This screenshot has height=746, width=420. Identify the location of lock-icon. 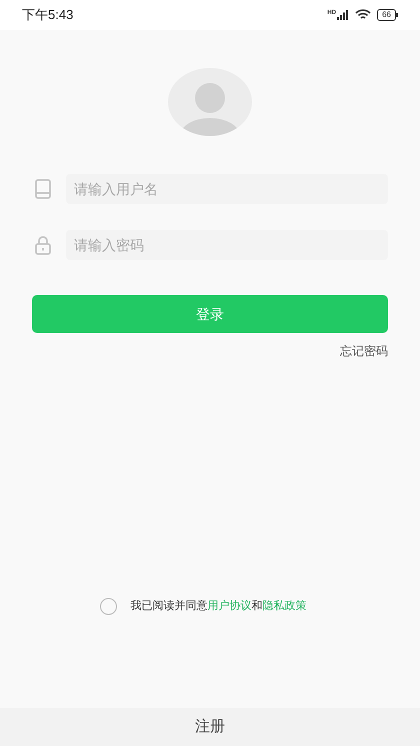
(43, 245).